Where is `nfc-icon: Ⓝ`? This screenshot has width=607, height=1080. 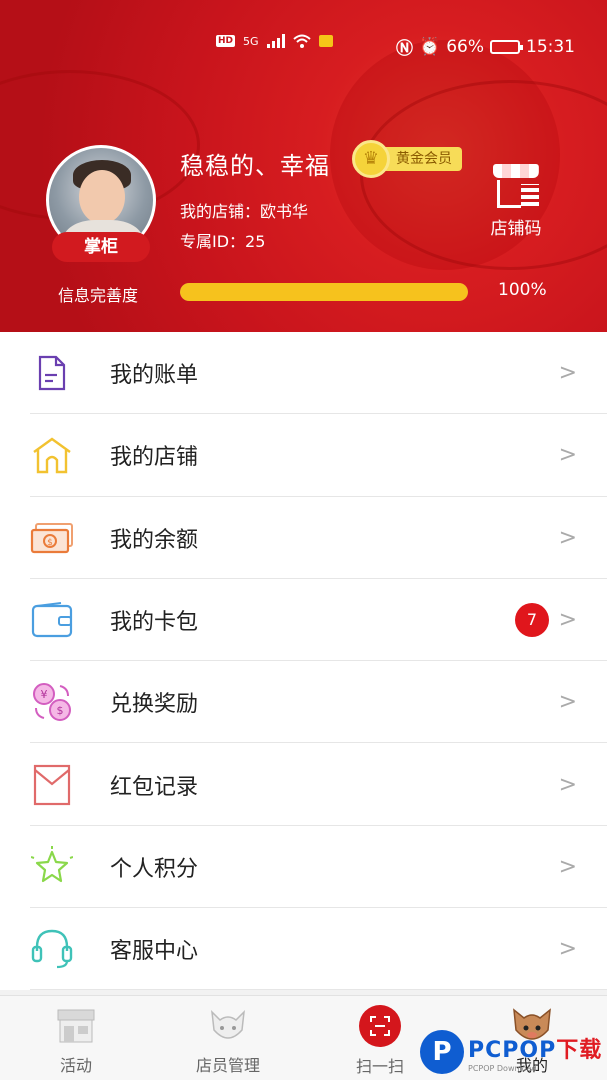
nfc-icon: Ⓝ is located at coordinates (405, 49).